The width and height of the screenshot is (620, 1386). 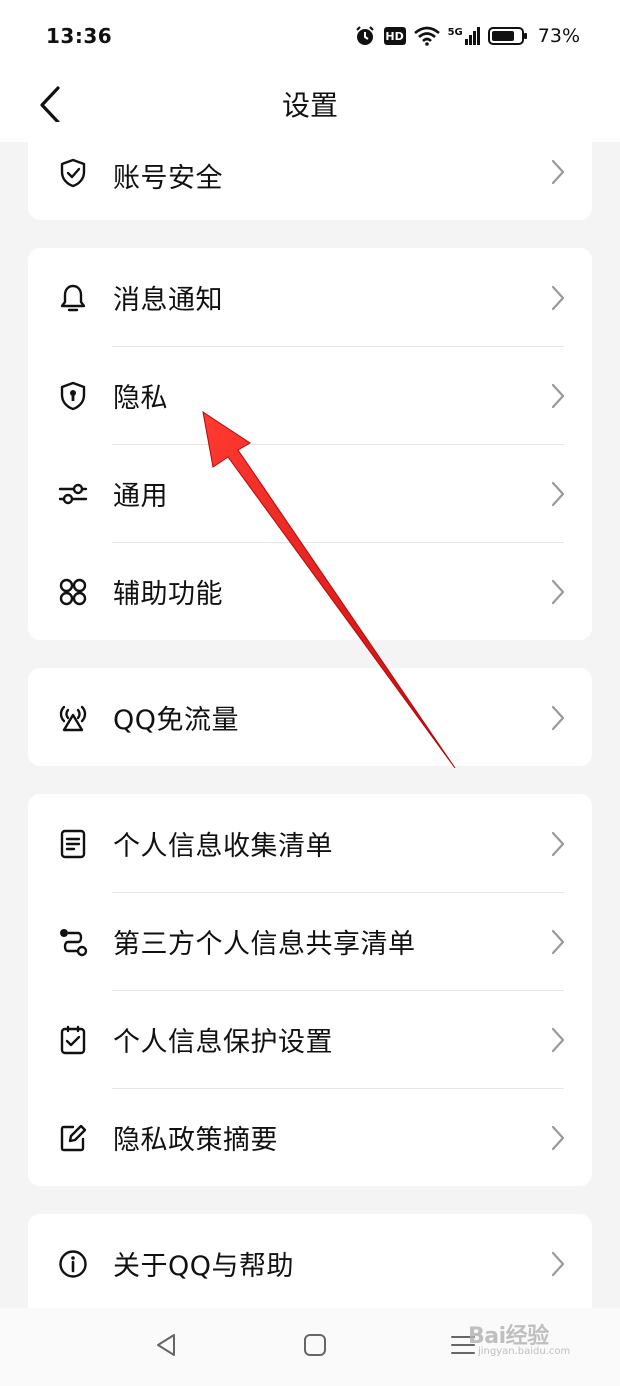 I want to click on cellular-5g-icon: 5G, so click(x=464, y=36).